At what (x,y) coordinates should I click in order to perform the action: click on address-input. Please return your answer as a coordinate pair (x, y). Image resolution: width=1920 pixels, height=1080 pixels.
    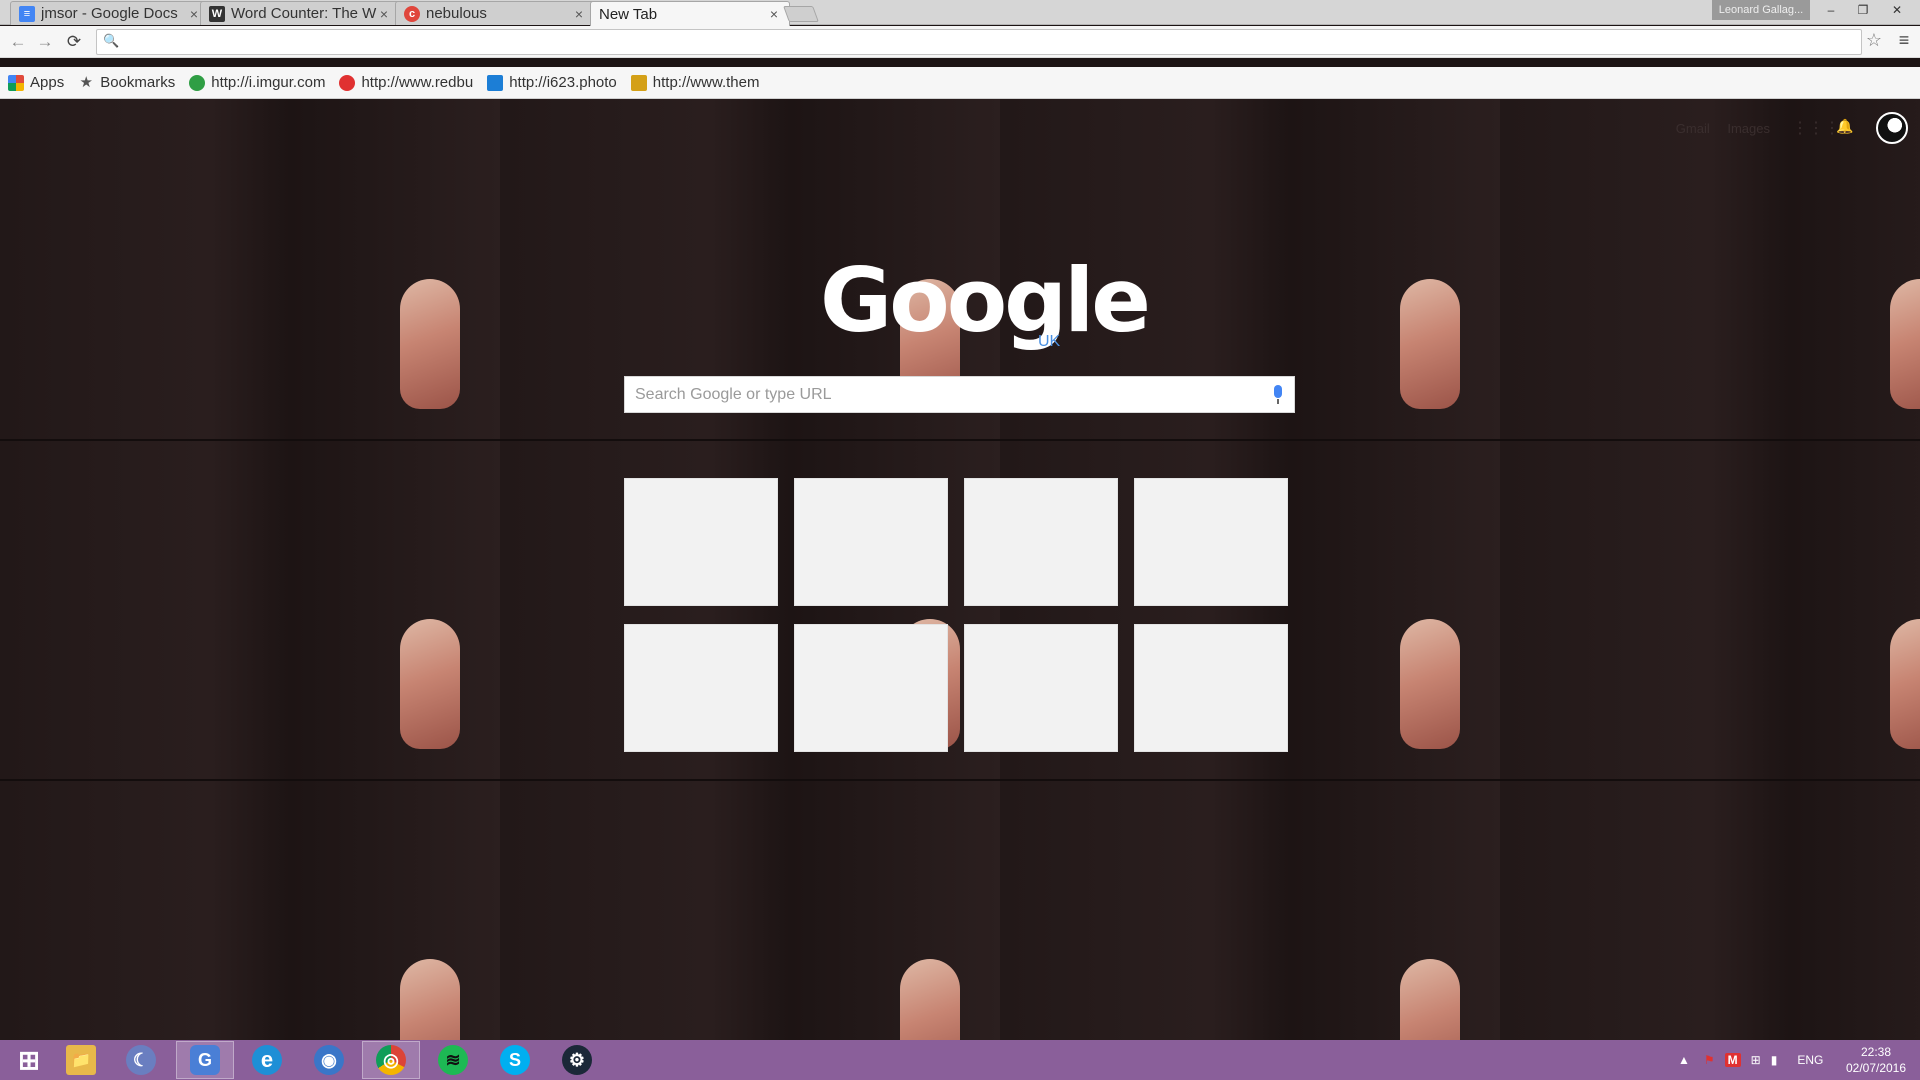
    Looking at the image, I should click on (973, 42).